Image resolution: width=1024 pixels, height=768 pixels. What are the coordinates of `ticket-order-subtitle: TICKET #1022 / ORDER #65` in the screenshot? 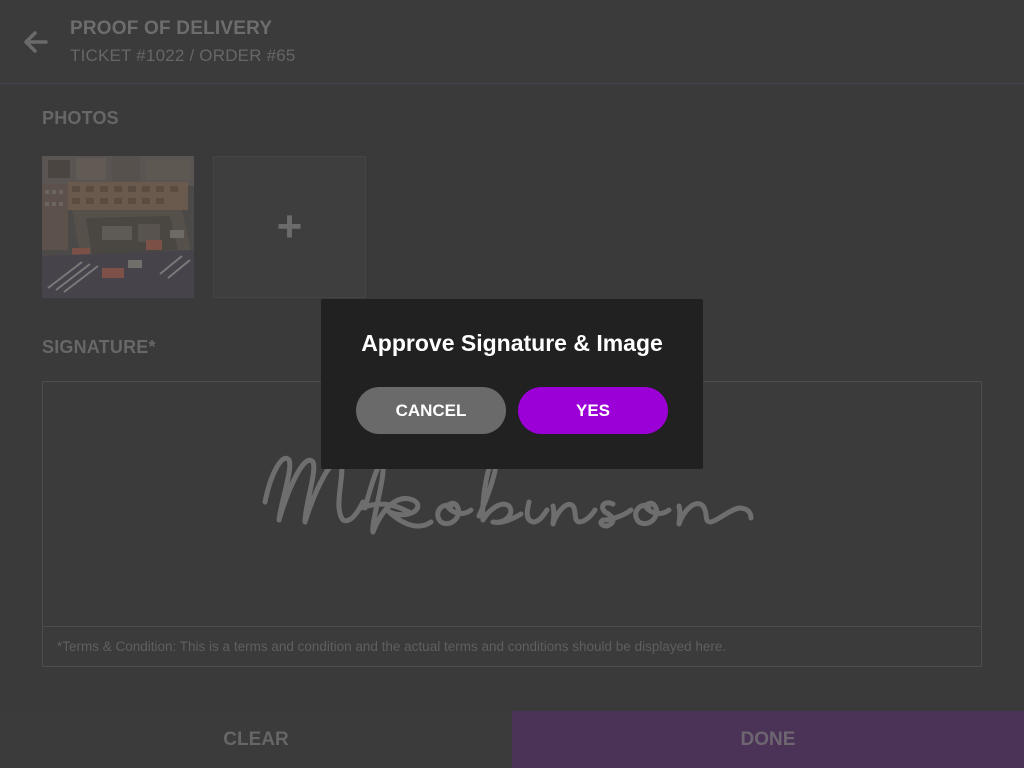 It's located at (183, 55).